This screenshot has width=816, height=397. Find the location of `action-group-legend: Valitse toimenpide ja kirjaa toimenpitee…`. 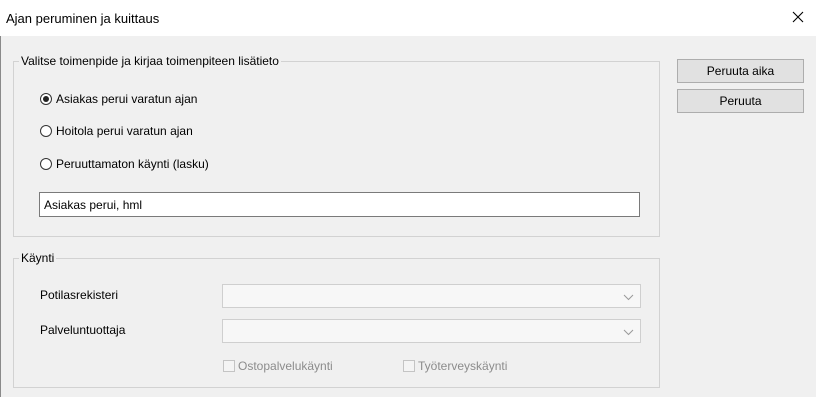

action-group-legend: Valitse toimenpide ja kirjaa toimenpitee… is located at coordinates (150, 61).